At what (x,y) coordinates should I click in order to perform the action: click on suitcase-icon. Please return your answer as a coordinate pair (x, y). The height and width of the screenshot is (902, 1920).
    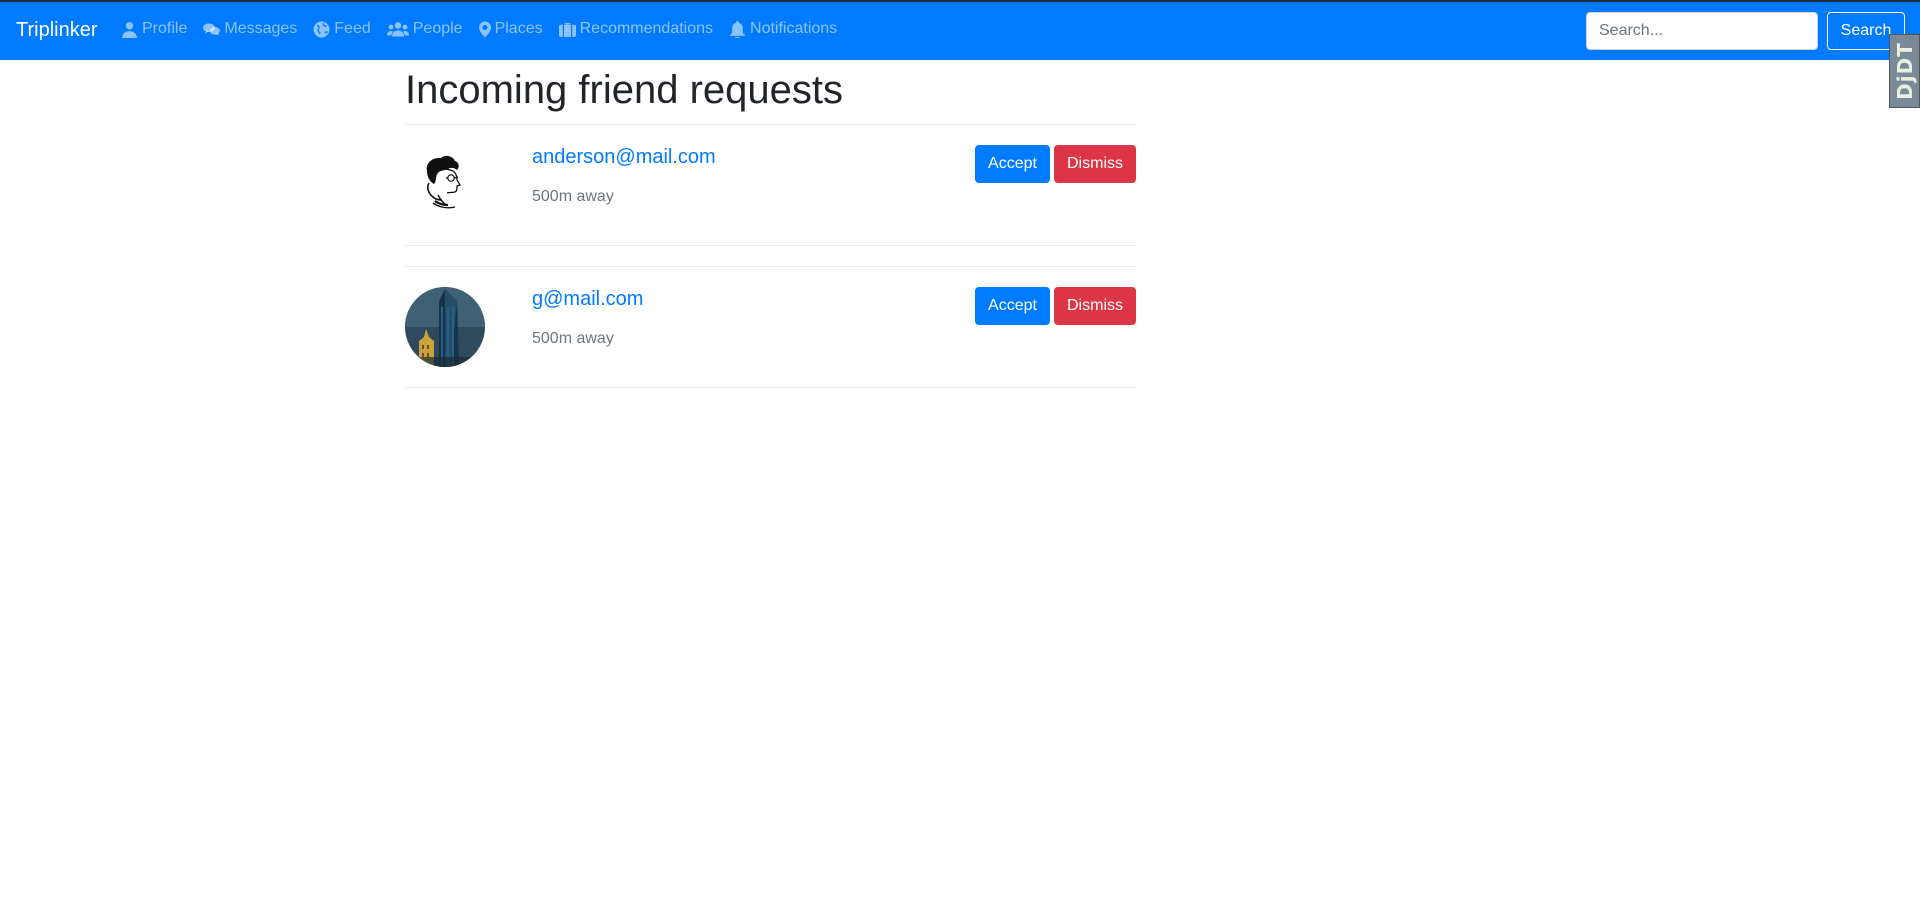
    Looking at the image, I should click on (567, 29).